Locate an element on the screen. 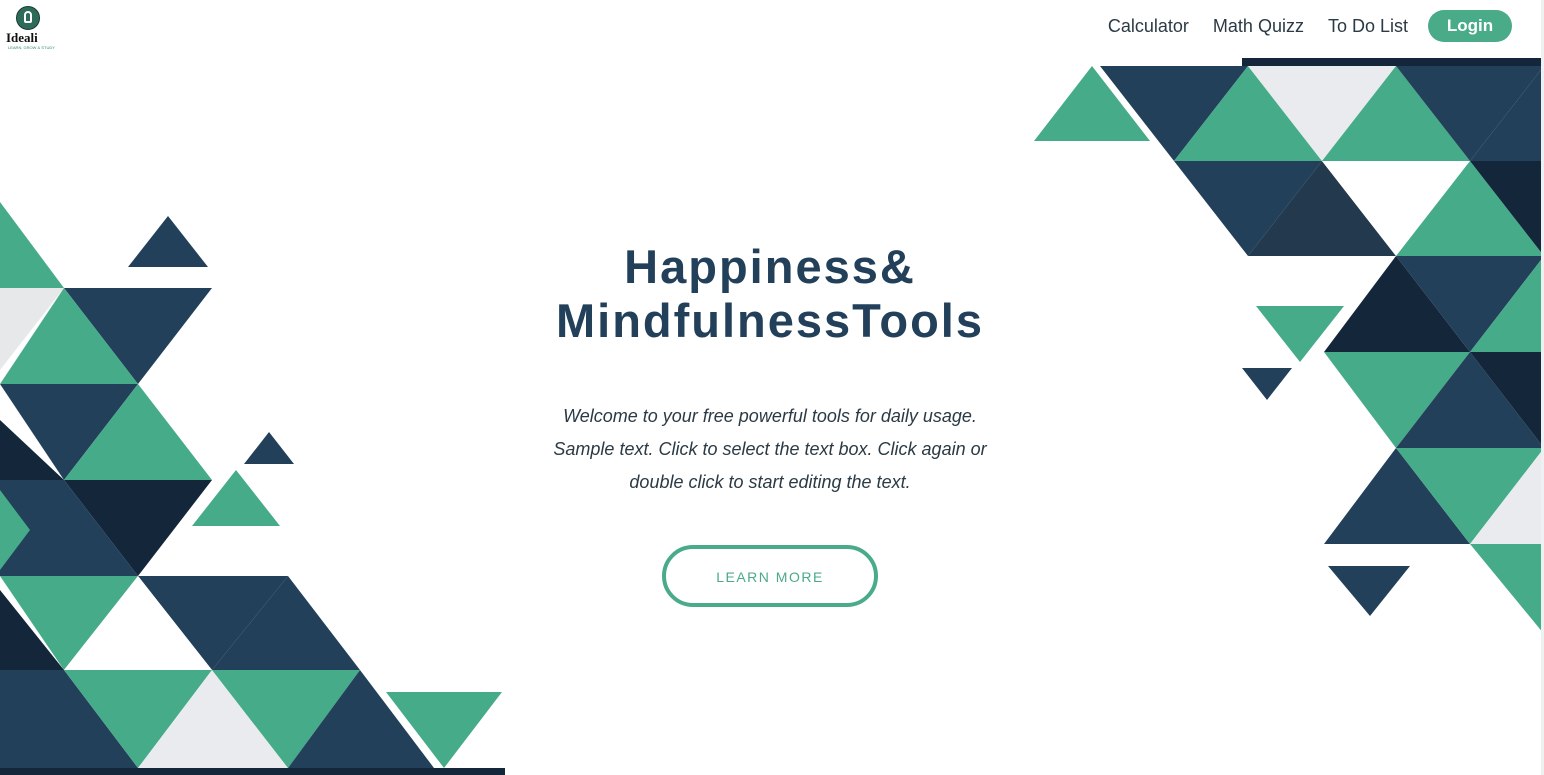 The height and width of the screenshot is (775, 1544). learn-more-button: LEARN MORE is located at coordinates (770, 576).